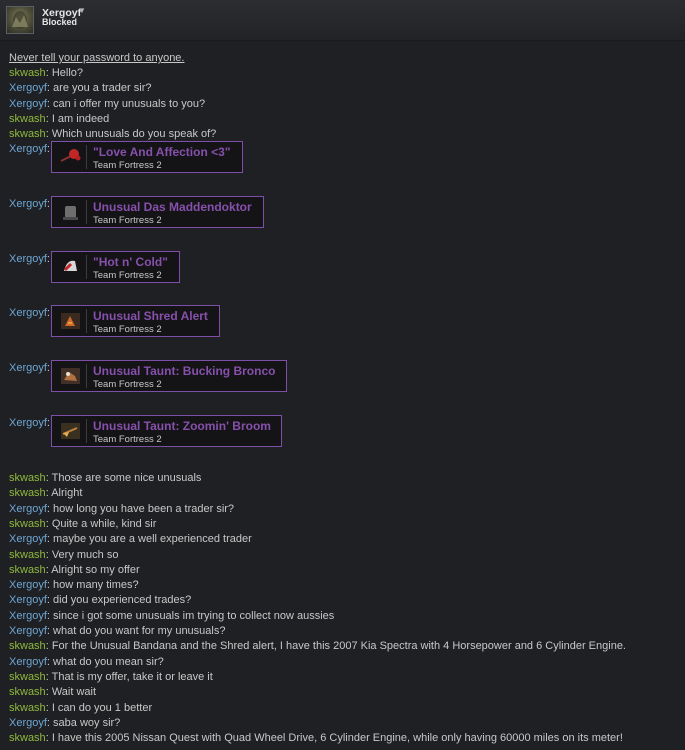 The height and width of the screenshot is (750, 685). Describe the element at coordinates (182, 426) in the screenshot. I see `item-title: Unusual Taunt: Zoomin' Broom` at that location.